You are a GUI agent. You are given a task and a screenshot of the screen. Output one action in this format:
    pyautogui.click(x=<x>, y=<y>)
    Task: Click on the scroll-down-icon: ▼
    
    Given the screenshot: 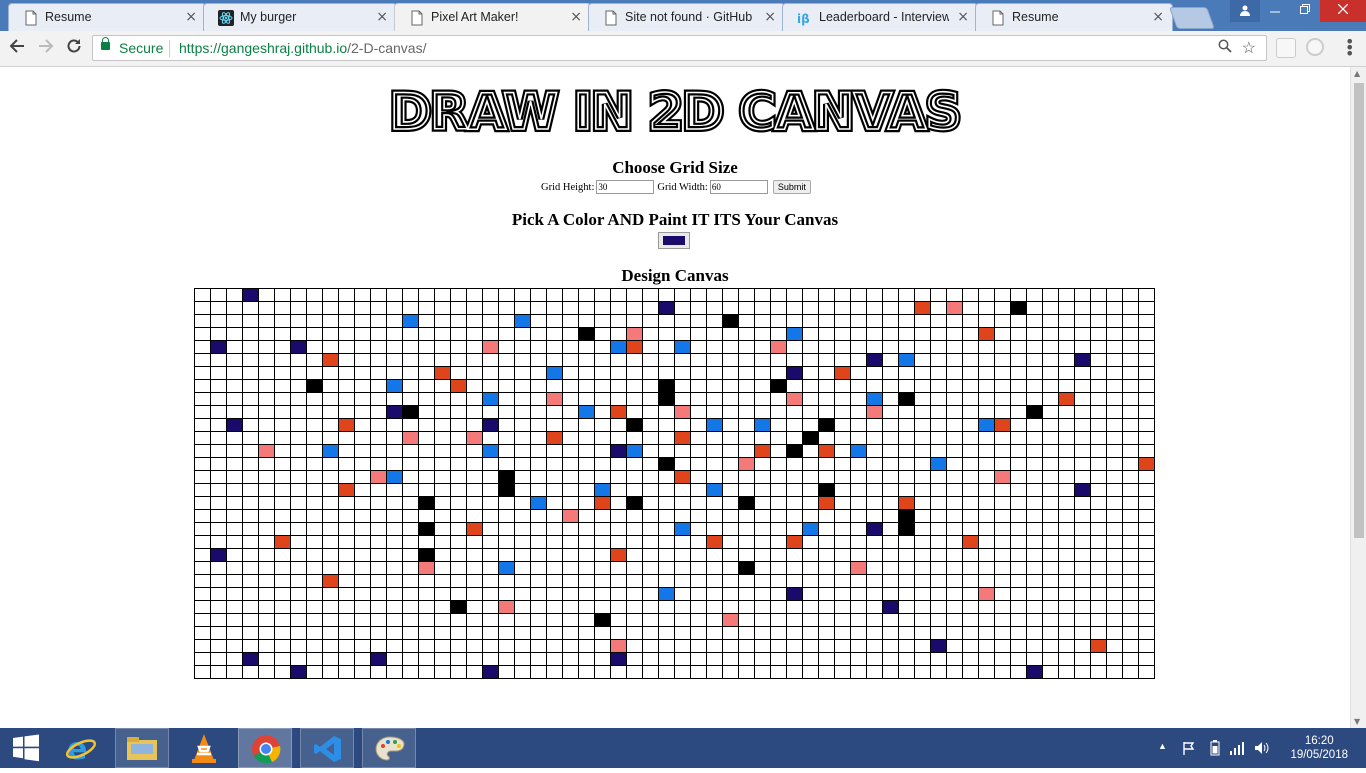 What is the action you would take?
    pyautogui.click(x=1357, y=721)
    